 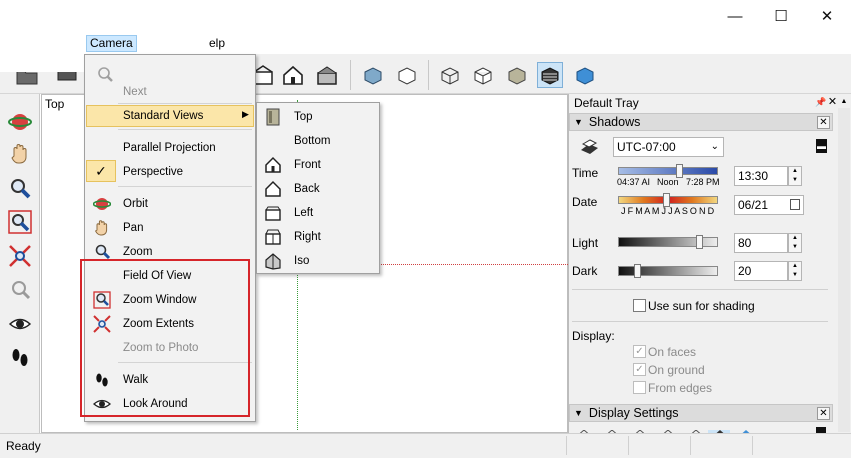 What do you see at coordinates (585, 202) in the screenshot?
I see `date-label: Date` at bounding box center [585, 202].